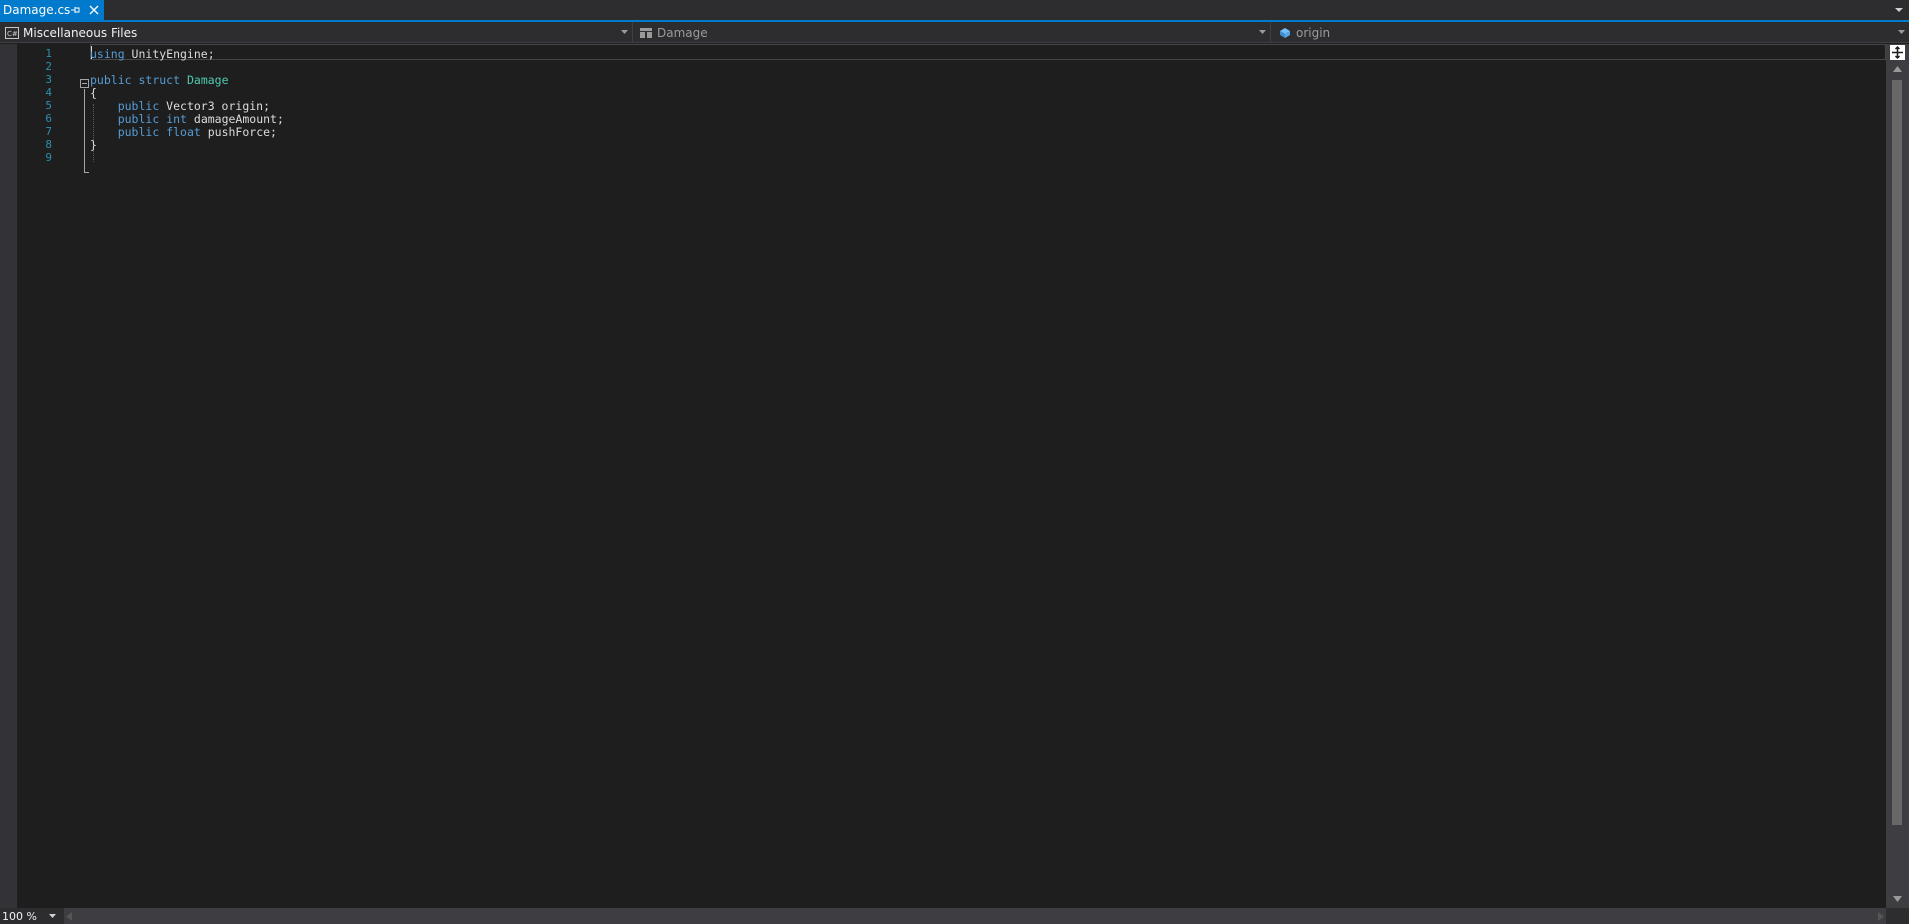 The image size is (1909, 924). Describe the element at coordinates (37, 10) in the screenshot. I see `tab-title: Damage.cs` at that location.